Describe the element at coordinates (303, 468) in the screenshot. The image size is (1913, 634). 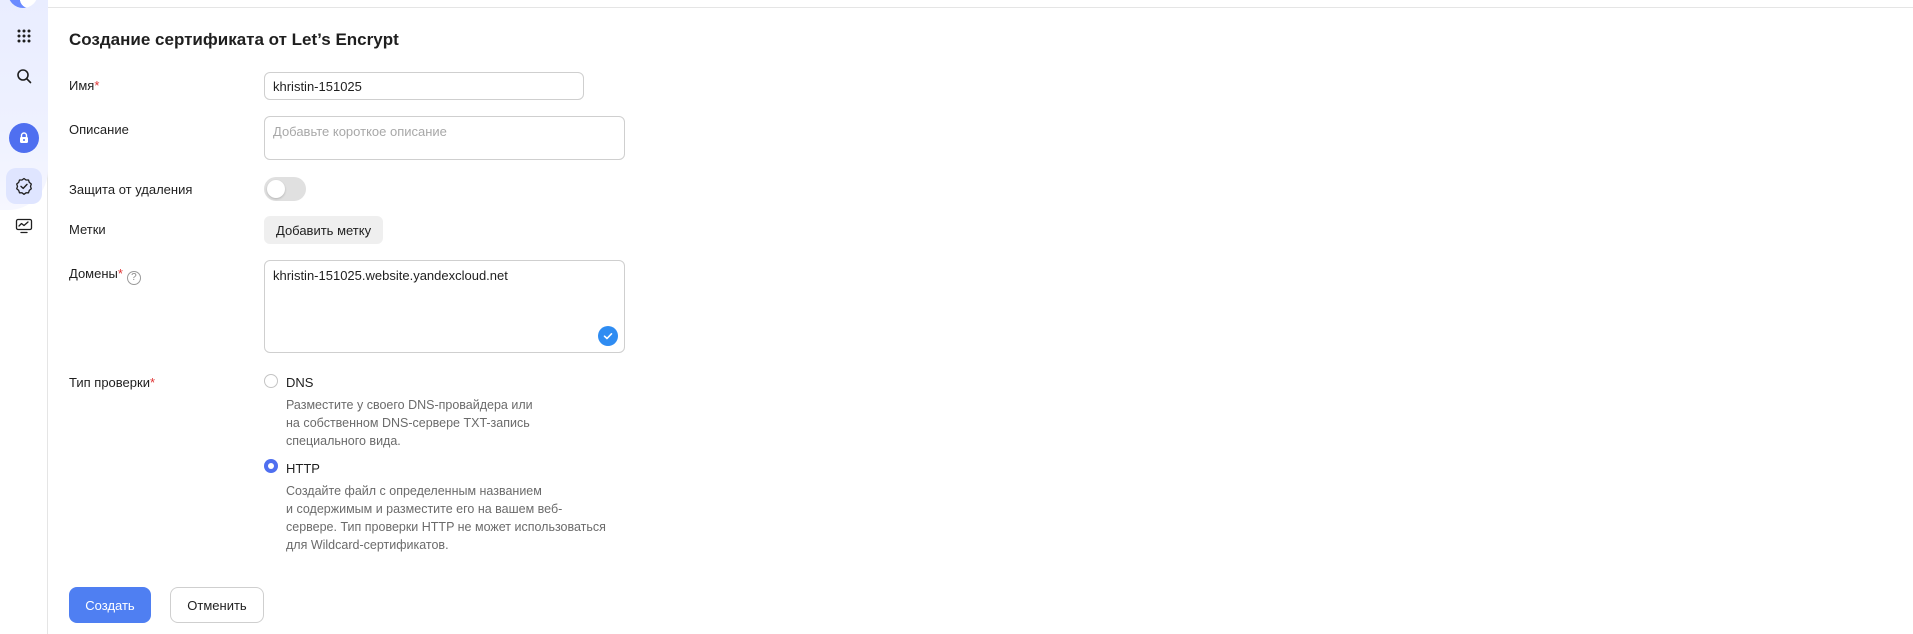
I see `radio-http-label: HTTP` at that location.